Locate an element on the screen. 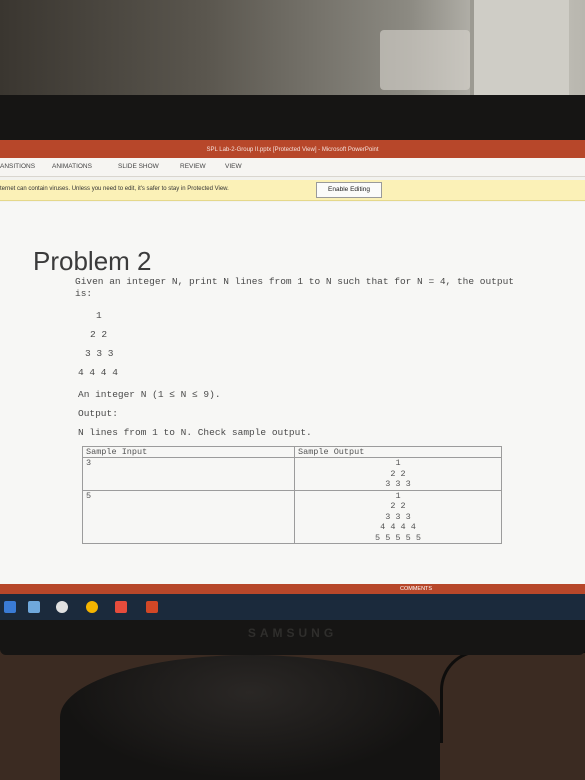 The image size is (585, 780). media-icon is located at coordinates (62, 607).